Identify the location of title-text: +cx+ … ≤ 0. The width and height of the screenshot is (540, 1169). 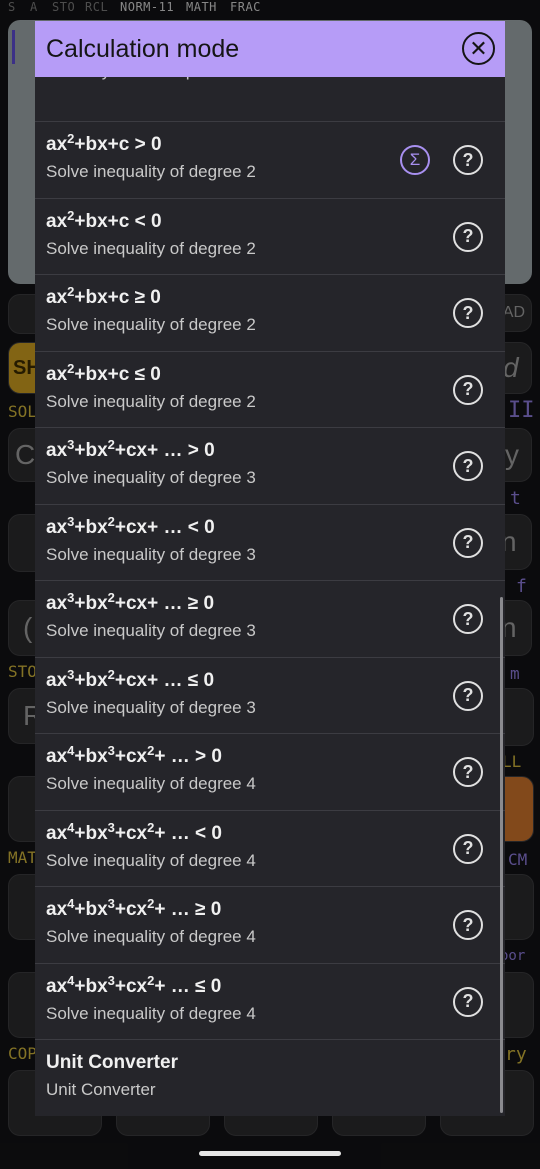
(164, 680).